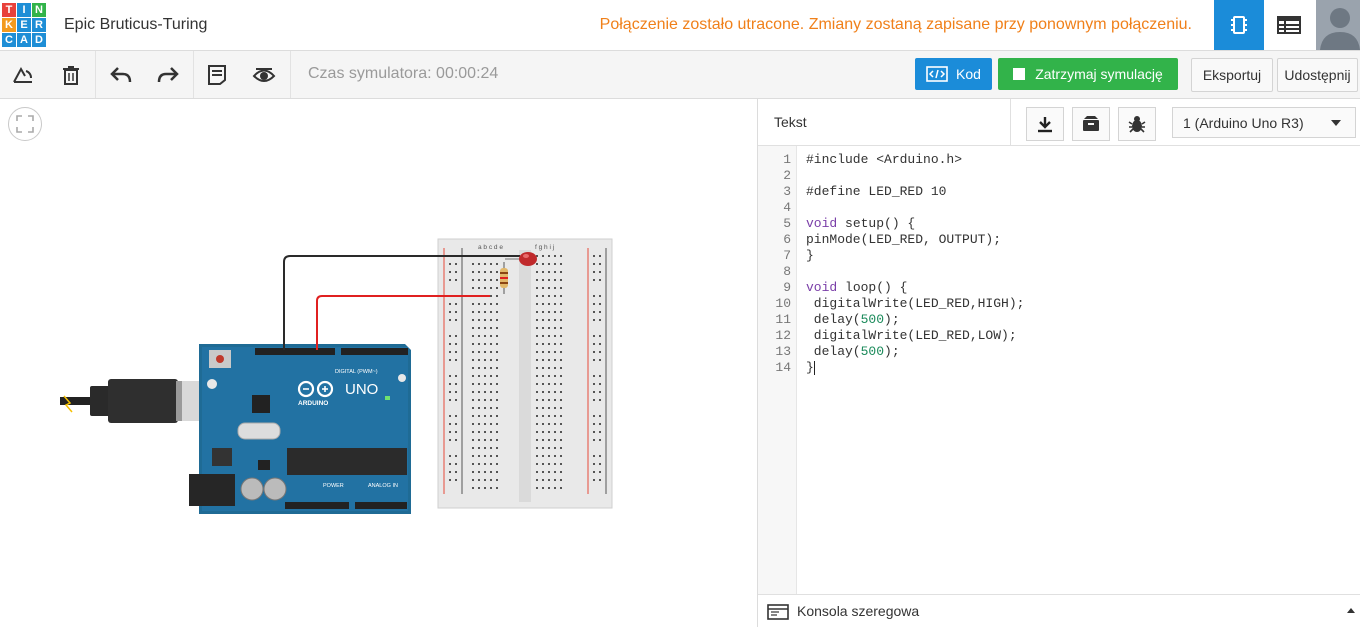 The image size is (1360, 628). Describe the element at coordinates (778, 612) in the screenshot. I see `console-icon` at that location.